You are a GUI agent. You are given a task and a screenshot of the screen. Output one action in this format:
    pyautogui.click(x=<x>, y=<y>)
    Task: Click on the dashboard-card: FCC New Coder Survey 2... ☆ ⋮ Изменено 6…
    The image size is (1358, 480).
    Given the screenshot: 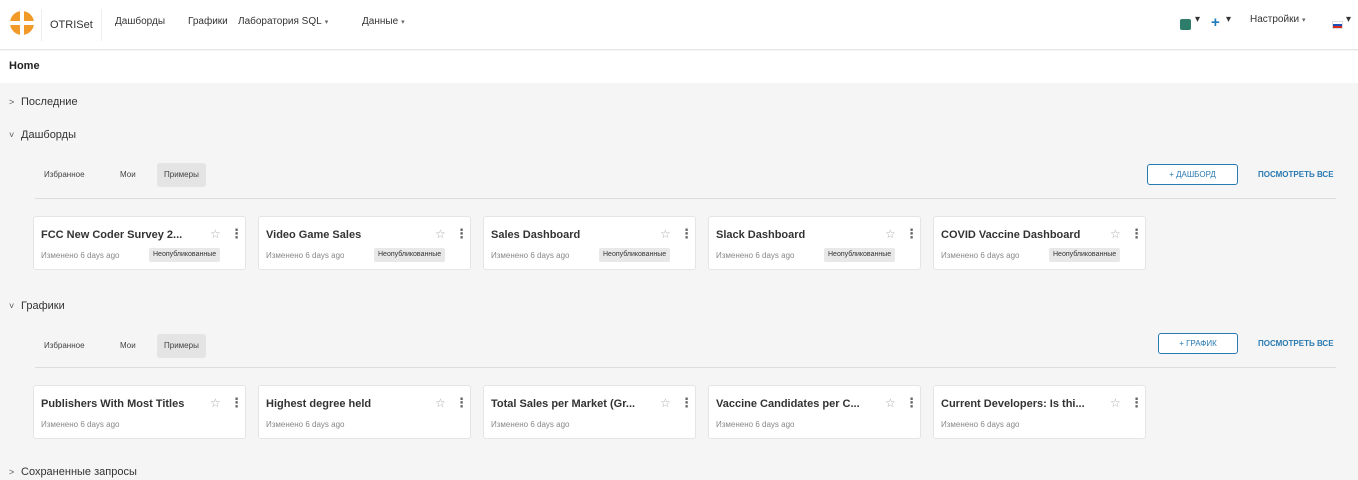 What is the action you would take?
    pyautogui.click(x=139, y=243)
    